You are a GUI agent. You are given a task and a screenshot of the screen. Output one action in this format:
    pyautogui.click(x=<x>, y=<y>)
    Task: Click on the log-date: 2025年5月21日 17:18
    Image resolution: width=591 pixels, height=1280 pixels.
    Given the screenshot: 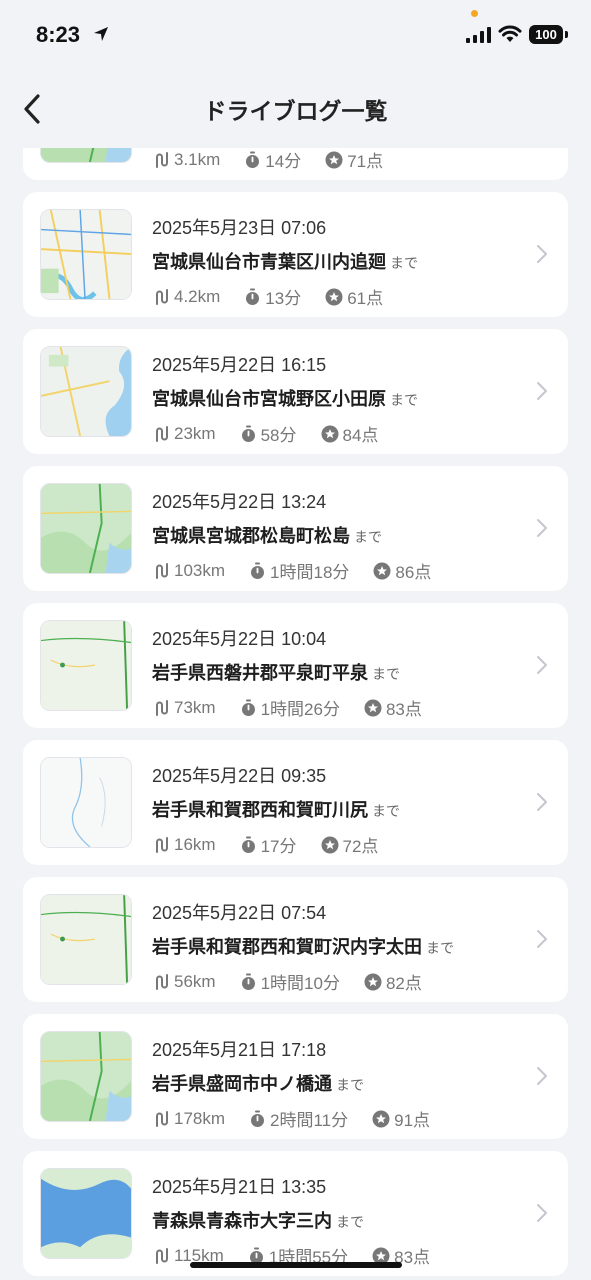 What is the action you would take?
    pyautogui.click(x=239, y=1050)
    